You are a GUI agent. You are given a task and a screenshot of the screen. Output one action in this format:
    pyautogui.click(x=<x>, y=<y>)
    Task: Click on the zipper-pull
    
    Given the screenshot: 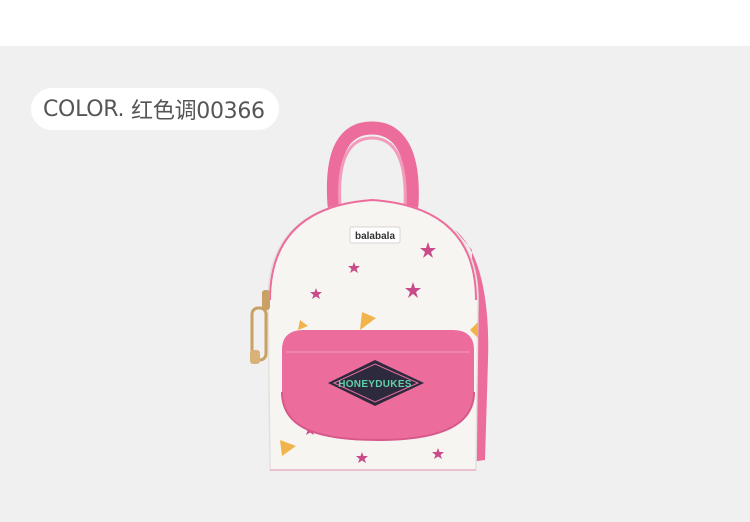 What is the action you would take?
    pyautogui.click(x=260, y=327)
    